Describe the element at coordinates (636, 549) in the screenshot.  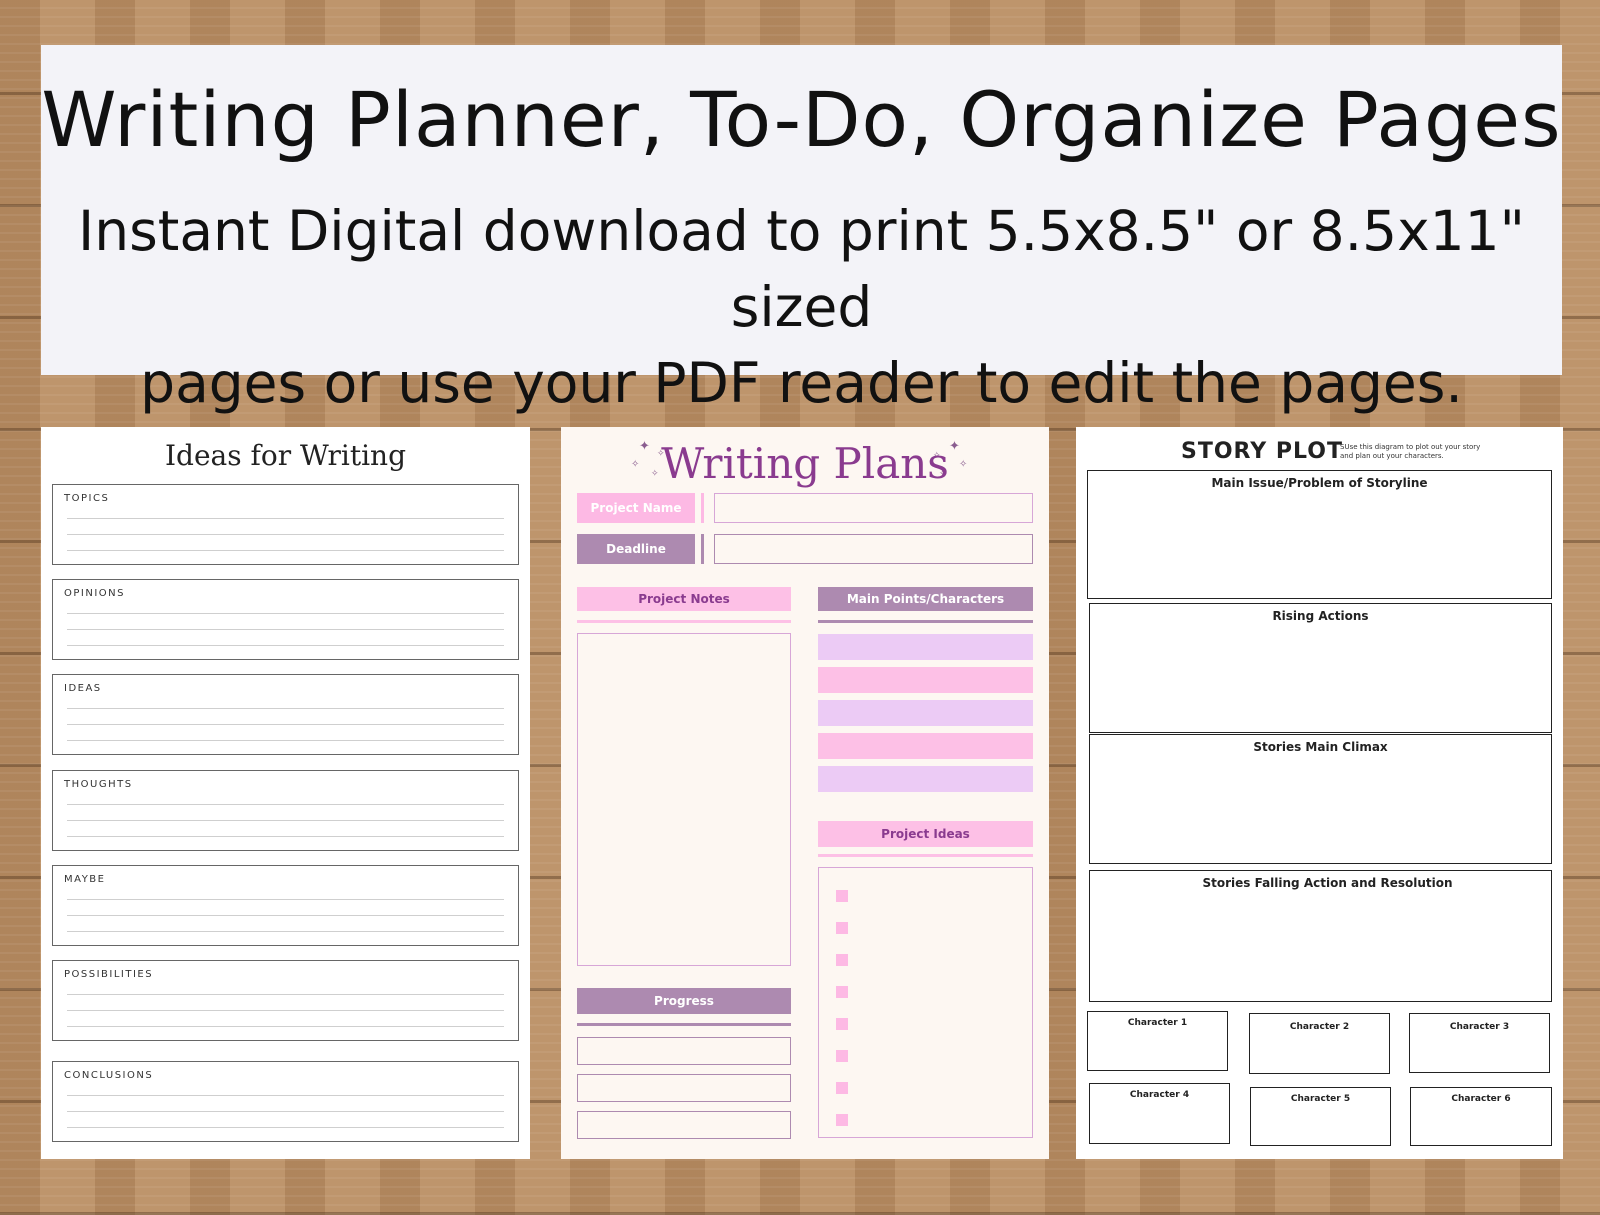
I see `deadline-label: Deadline` at that location.